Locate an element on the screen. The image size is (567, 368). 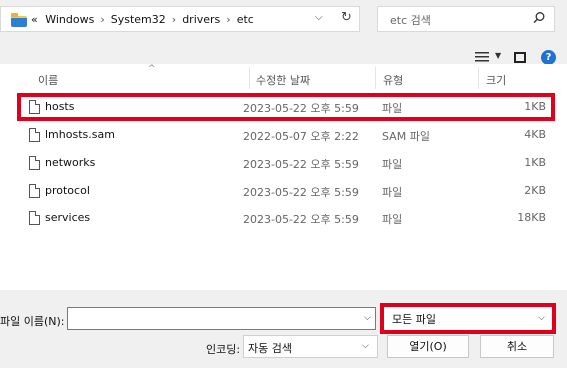
file-name: protocol is located at coordinates (67, 190).